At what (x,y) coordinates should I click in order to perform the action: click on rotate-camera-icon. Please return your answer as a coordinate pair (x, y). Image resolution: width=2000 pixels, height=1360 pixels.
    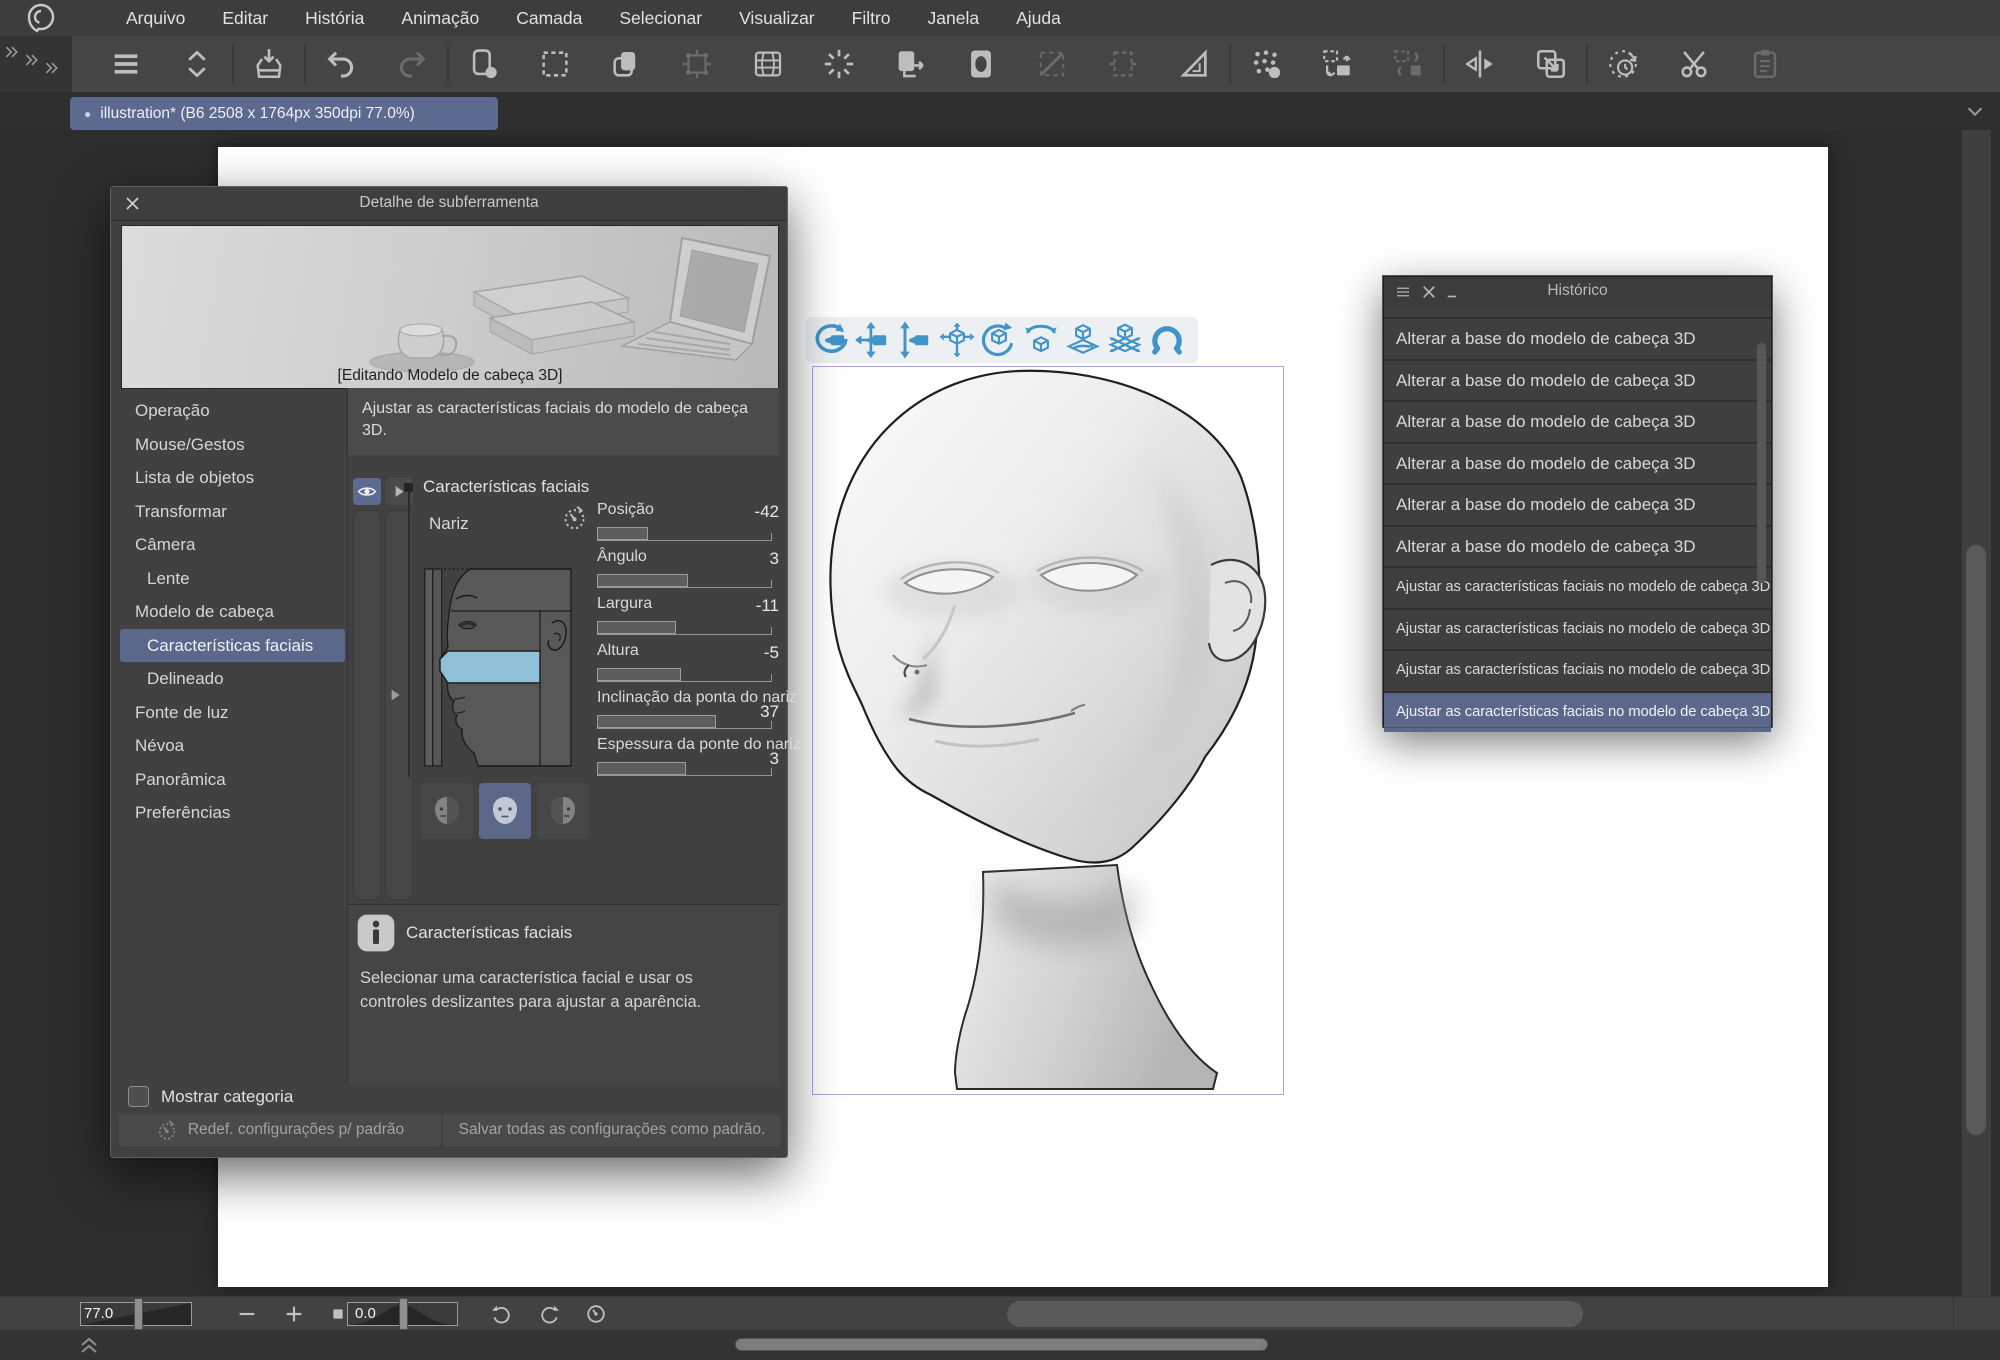
    Looking at the image, I should click on (831, 340).